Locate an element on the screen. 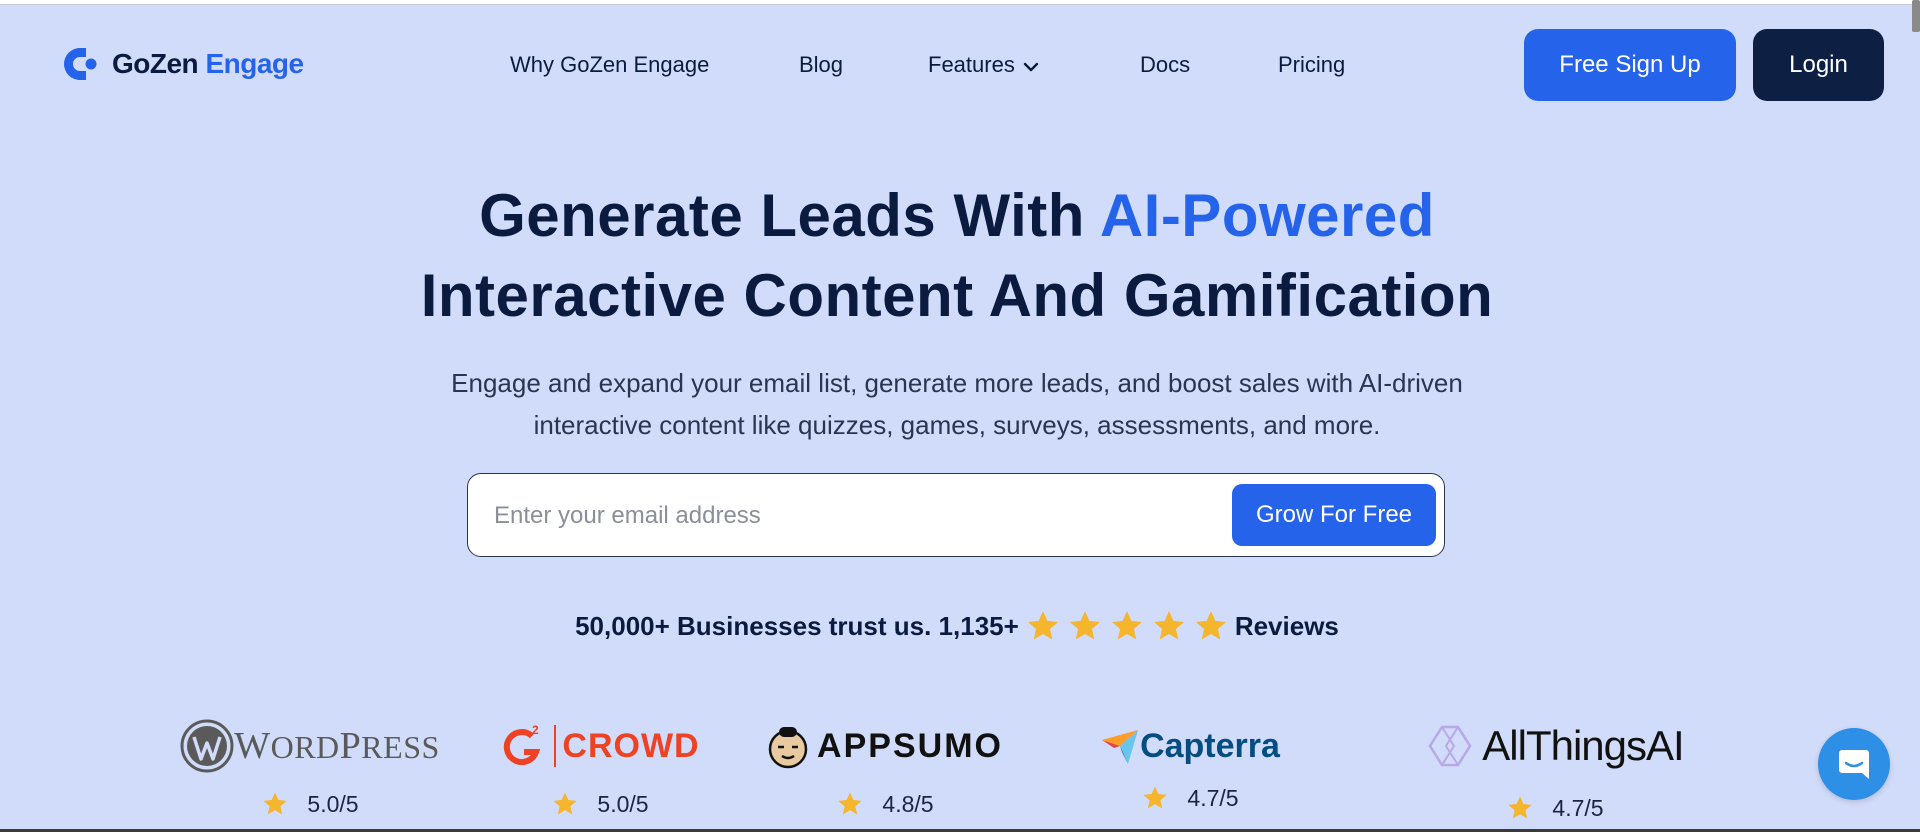 Image resolution: width=1920 pixels, height=832 pixels. chevron-down-icon is located at coordinates (1031, 66).